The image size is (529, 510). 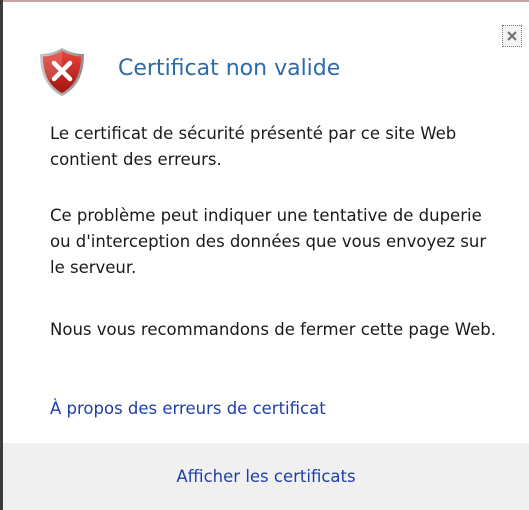 I want to click on close-button, so click(x=512, y=36).